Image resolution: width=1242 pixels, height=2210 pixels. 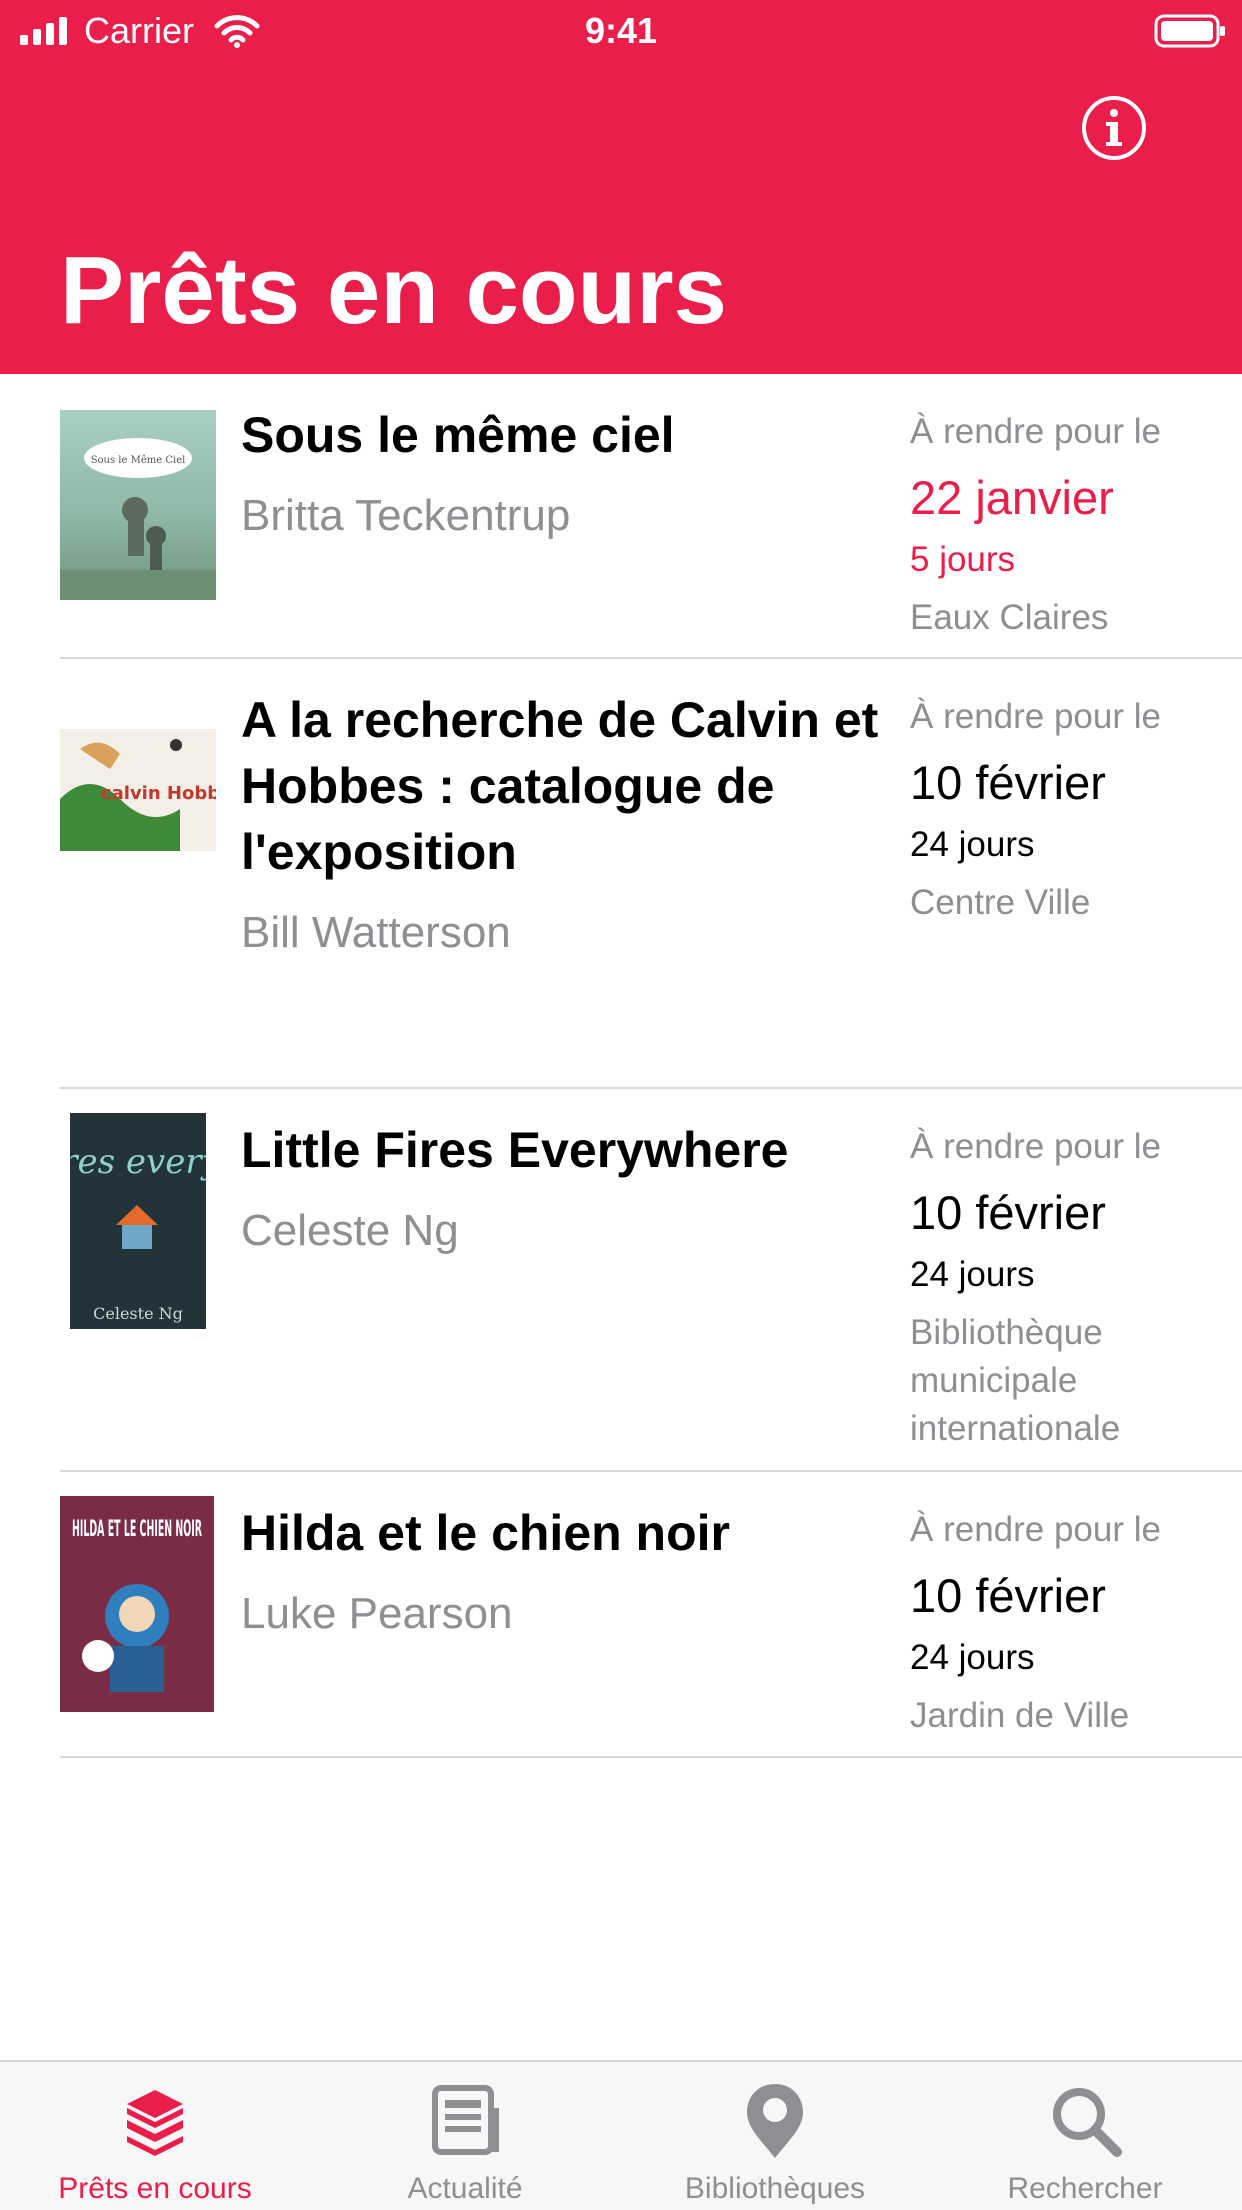 What do you see at coordinates (138, 519) in the screenshot?
I see `cover-art: Sous le Même Ciel` at bounding box center [138, 519].